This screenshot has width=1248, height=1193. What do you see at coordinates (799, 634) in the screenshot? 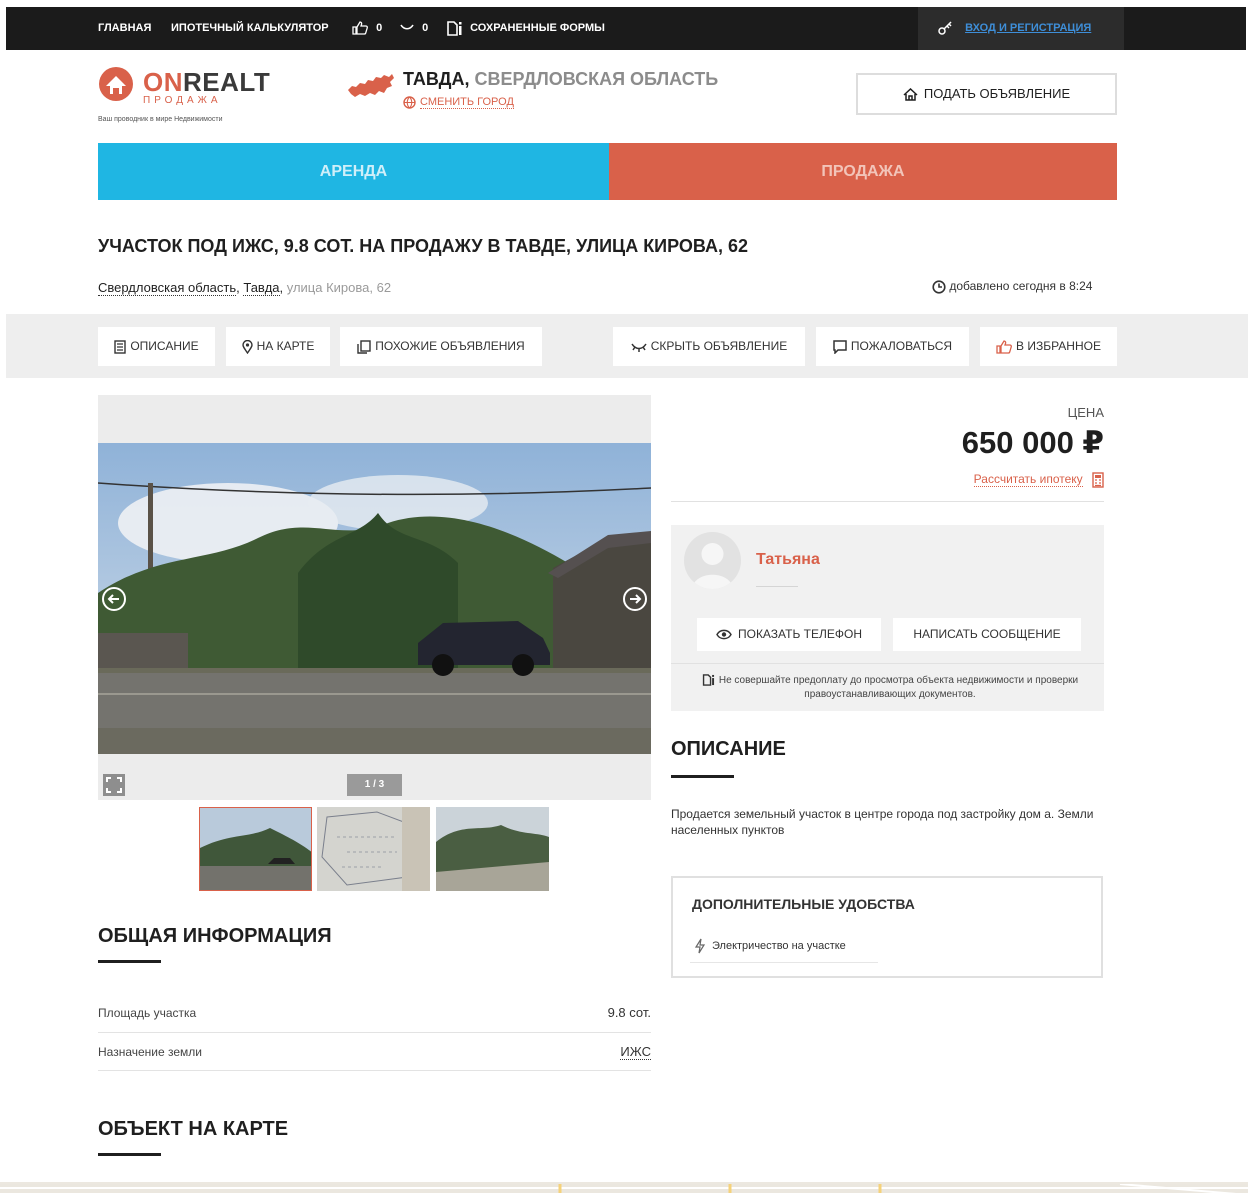
I see `show-phone-label: Показать телефон` at bounding box center [799, 634].